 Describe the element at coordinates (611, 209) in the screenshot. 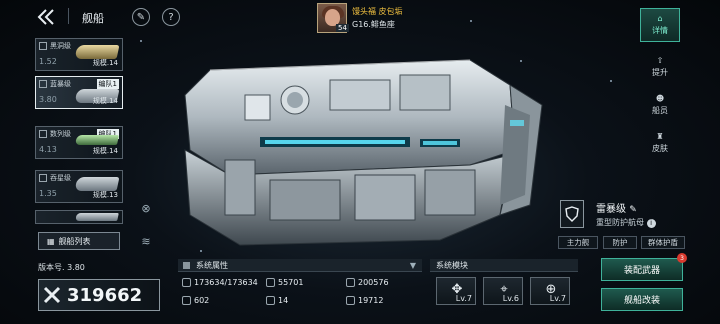

I see `ship-name-text: 雷暴级` at that location.